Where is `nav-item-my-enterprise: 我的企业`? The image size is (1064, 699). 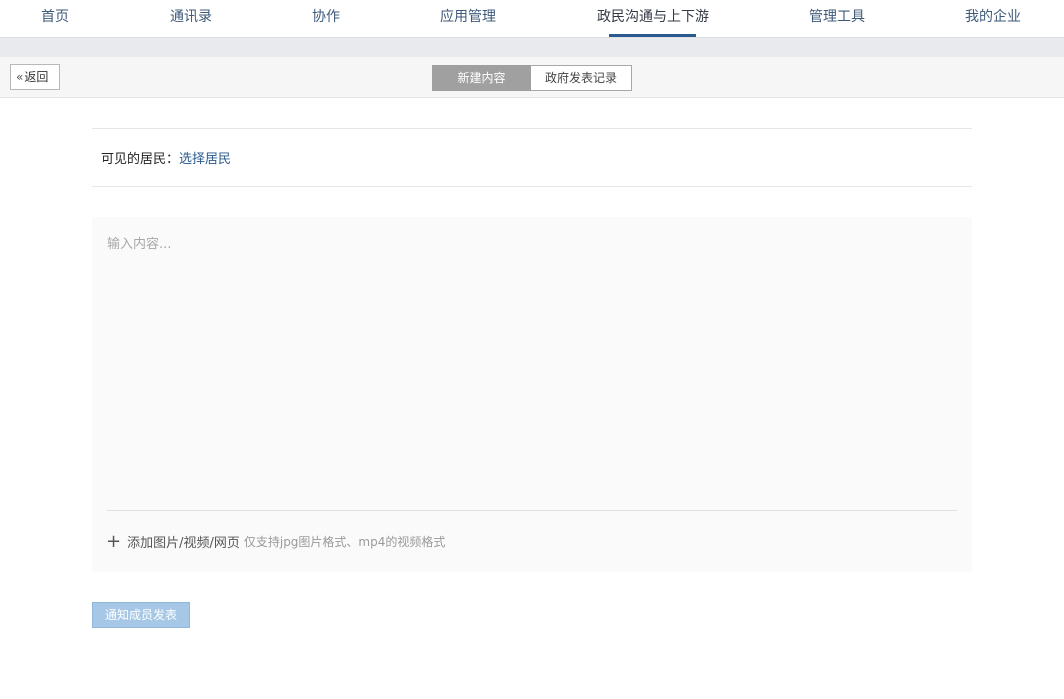
nav-item-my-enterprise: 我的企业 is located at coordinates (993, 19).